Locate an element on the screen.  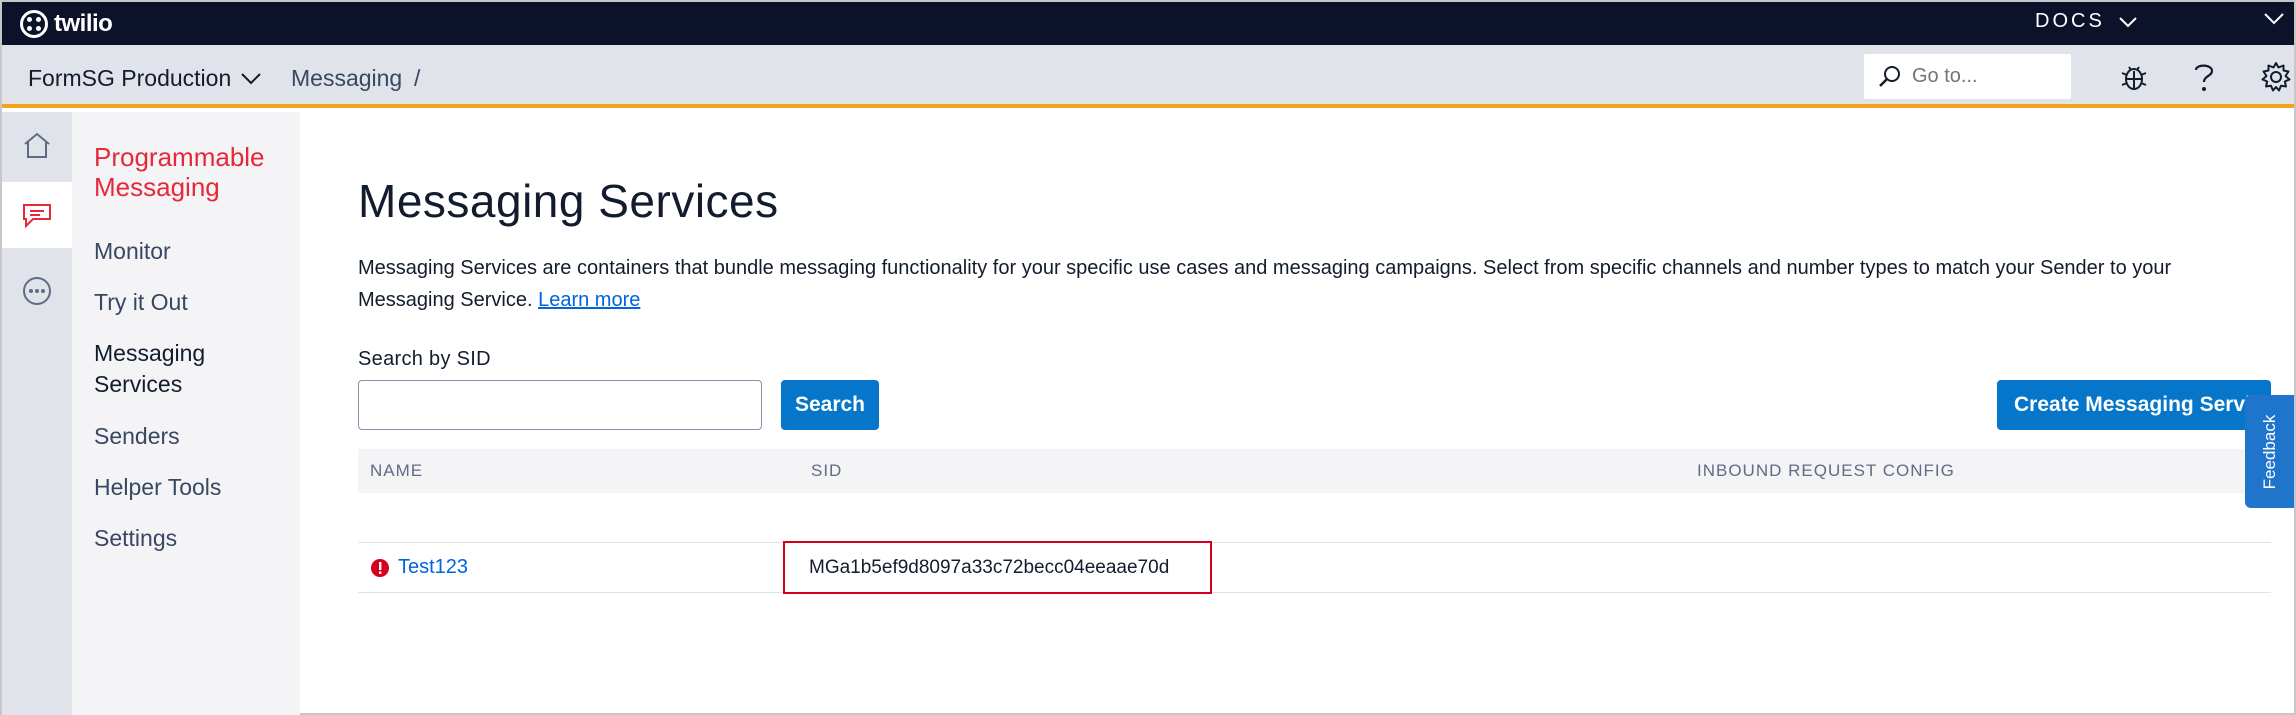
row-name-cell: Test123 is located at coordinates (419, 567).